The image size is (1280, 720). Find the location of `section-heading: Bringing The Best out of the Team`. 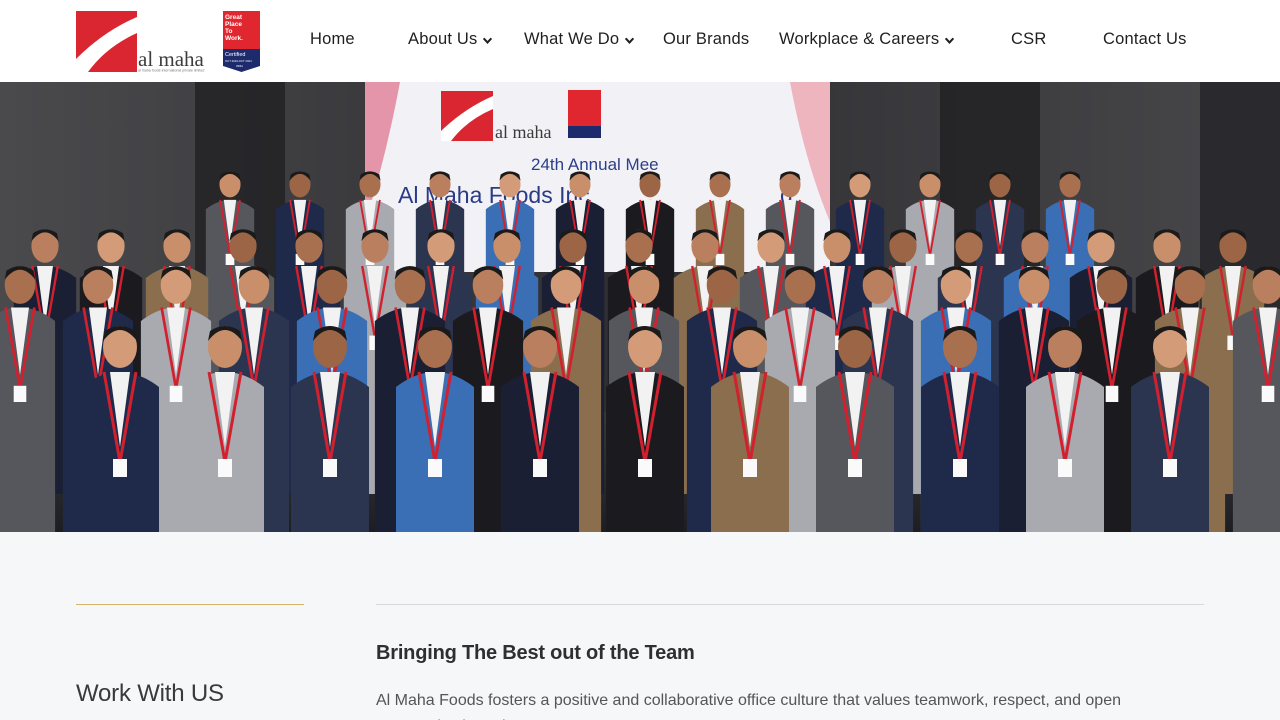

section-heading: Bringing The Best out of the Team is located at coordinates (535, 653).